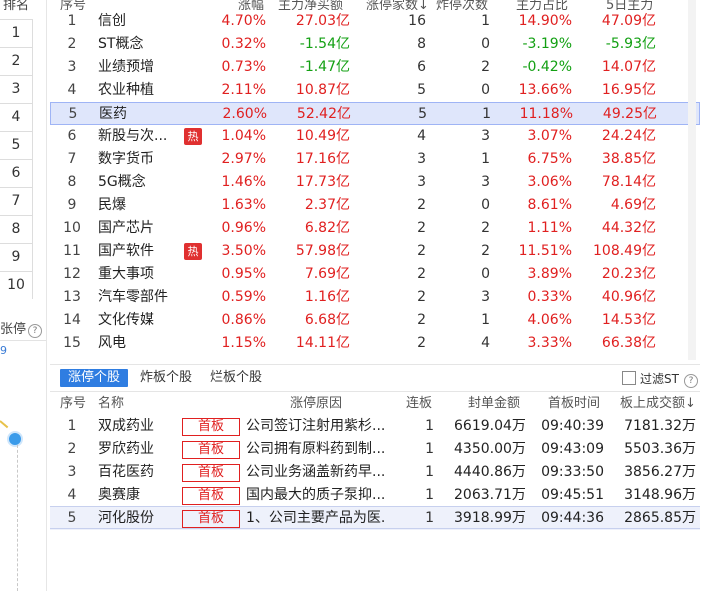  Describe the element at coordinates (112, 21) in the screenshot. I see `sector-name: 信创` at that location.